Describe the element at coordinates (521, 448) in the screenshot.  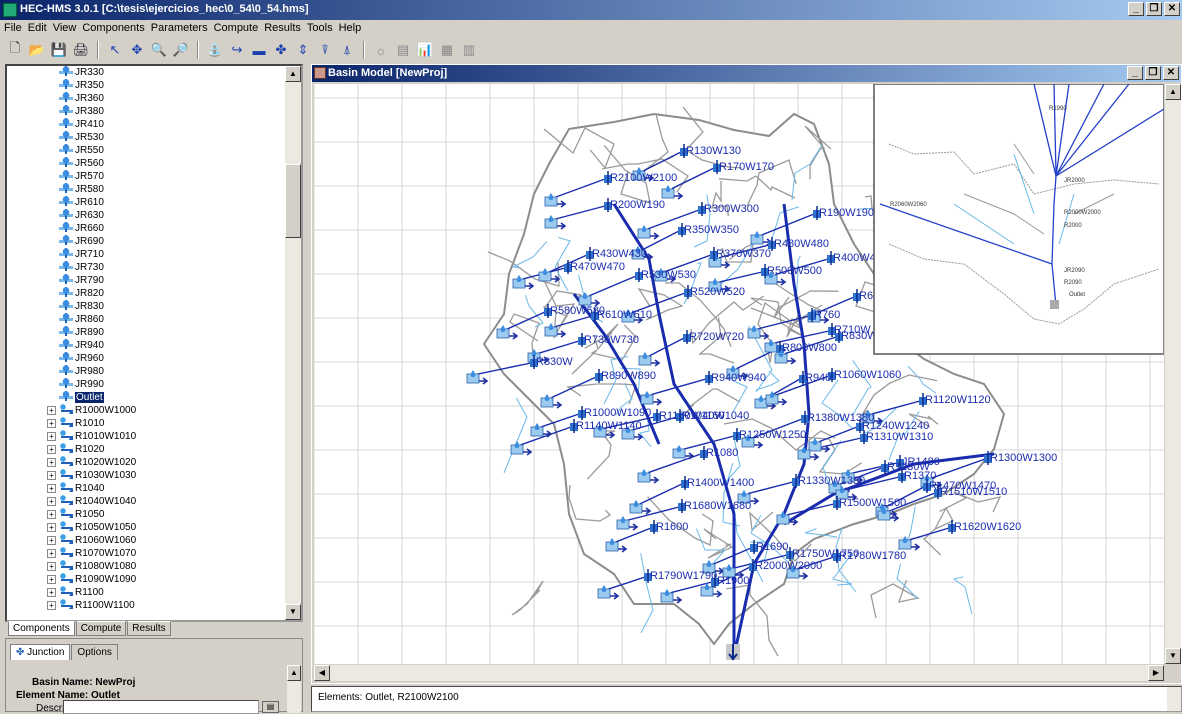
I see `subbasin-element-icon` at that location.